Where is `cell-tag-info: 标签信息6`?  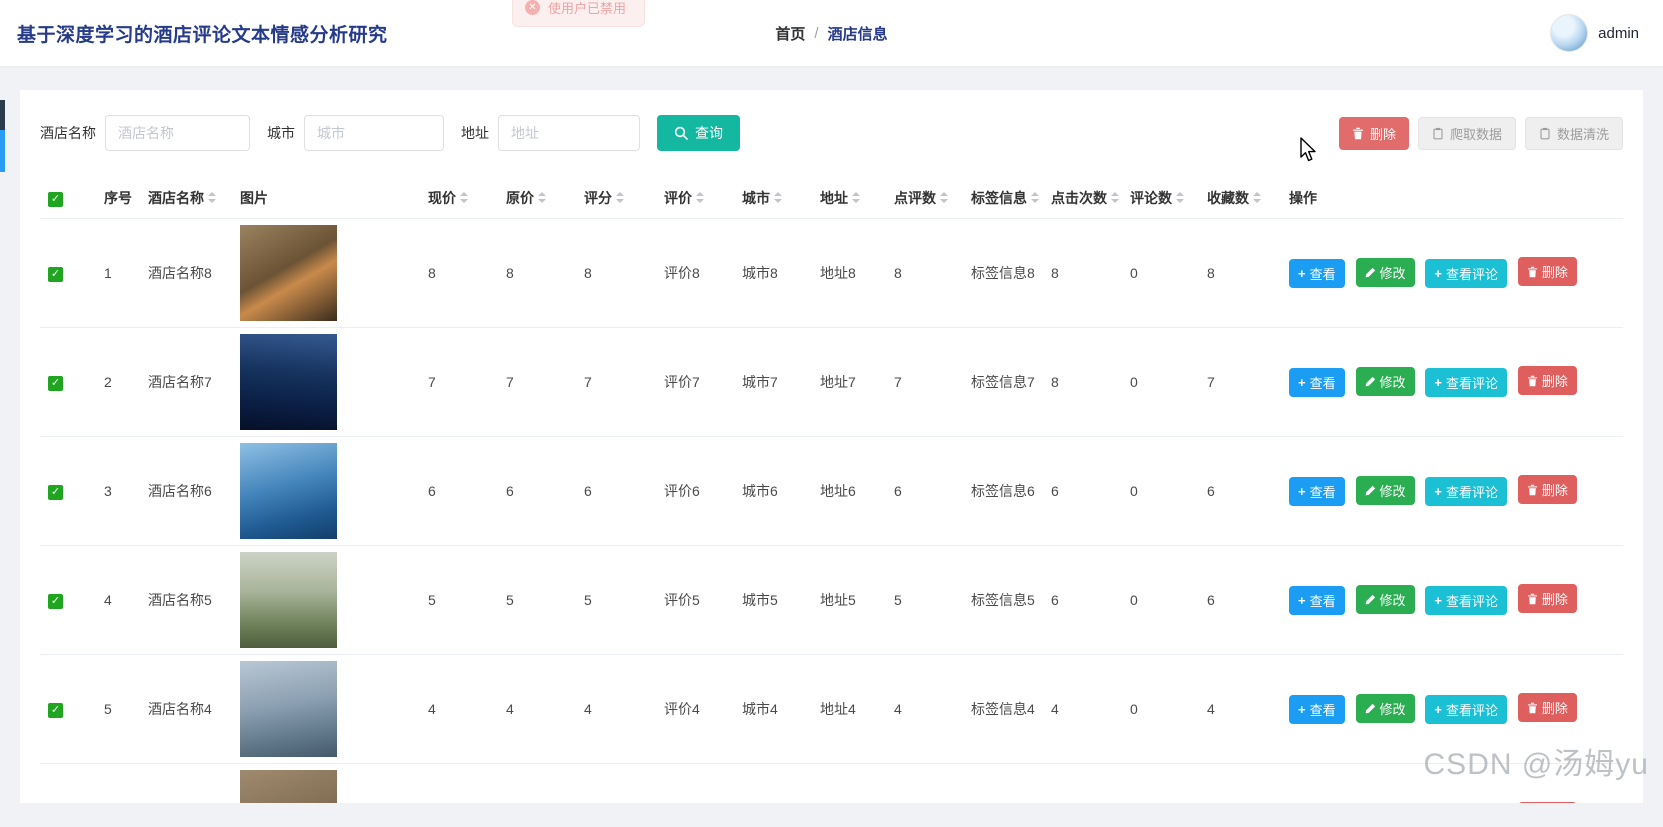
cell-tag-info: 标签信息6 is located at coordinates (1003, 491).